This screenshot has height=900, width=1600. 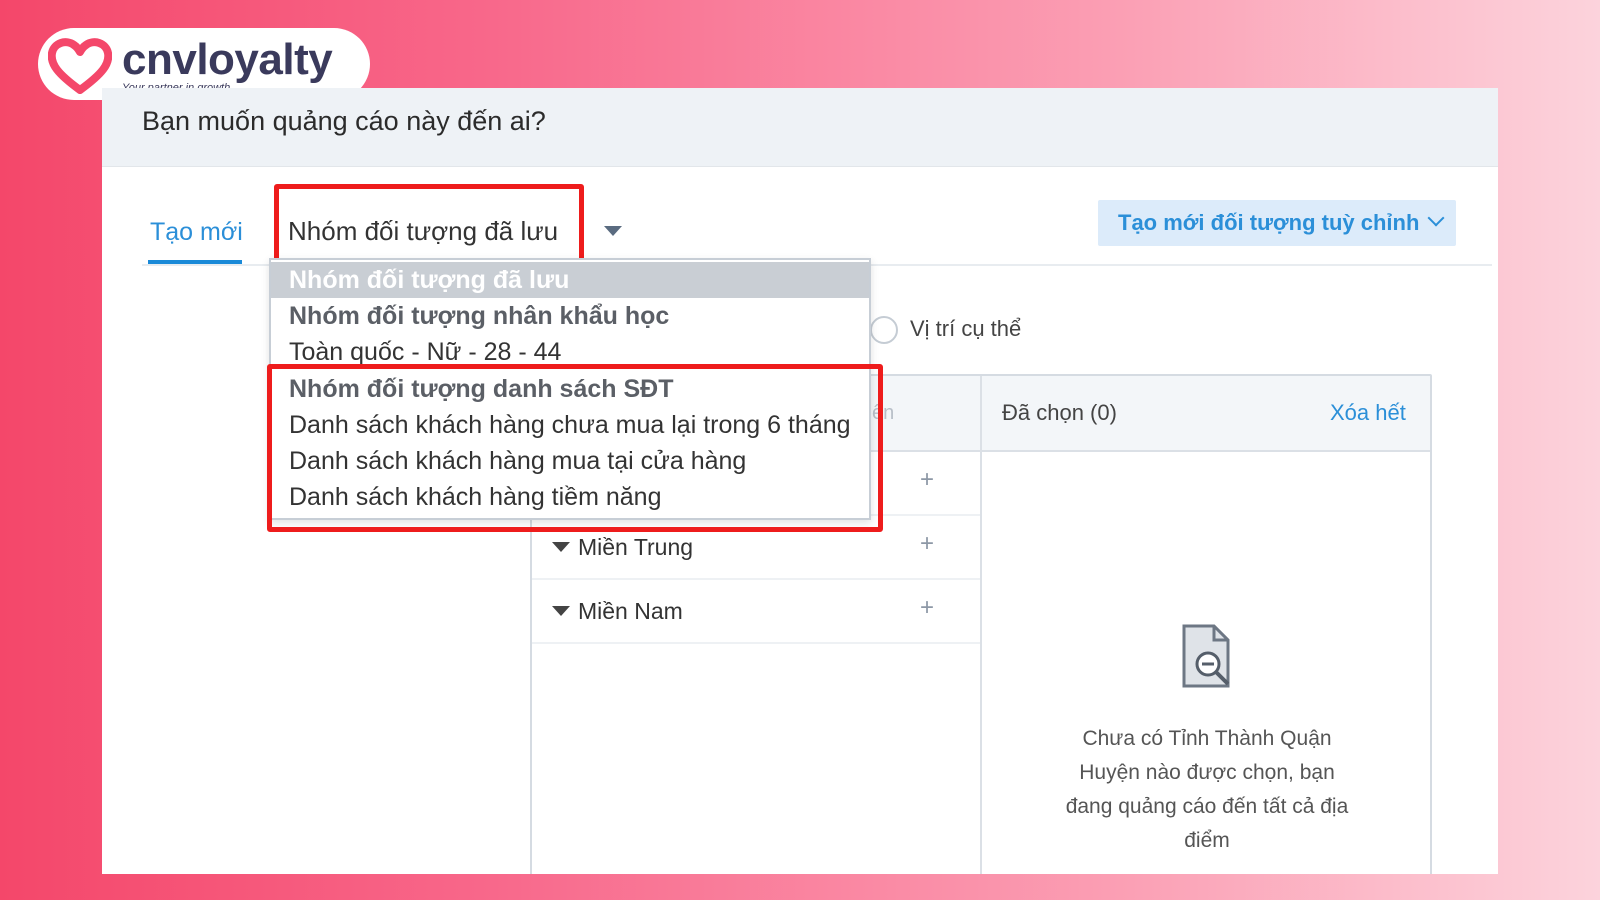 What do you see at coordinates (636, 547) in the screenshot?
I see `region-label: Miền Trung` at bounding box center [636, 547].